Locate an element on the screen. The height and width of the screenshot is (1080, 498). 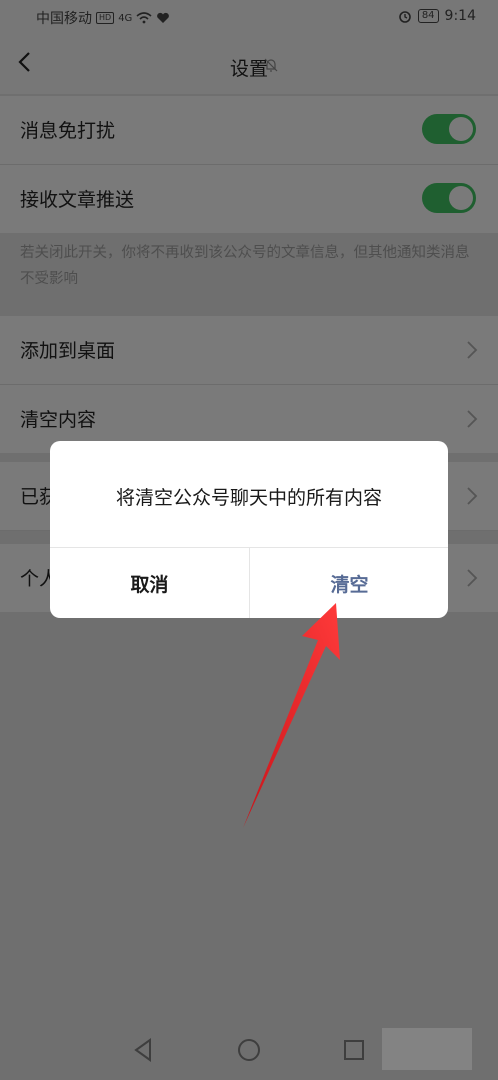
articles-toggle is located at coordinates (449, 198).